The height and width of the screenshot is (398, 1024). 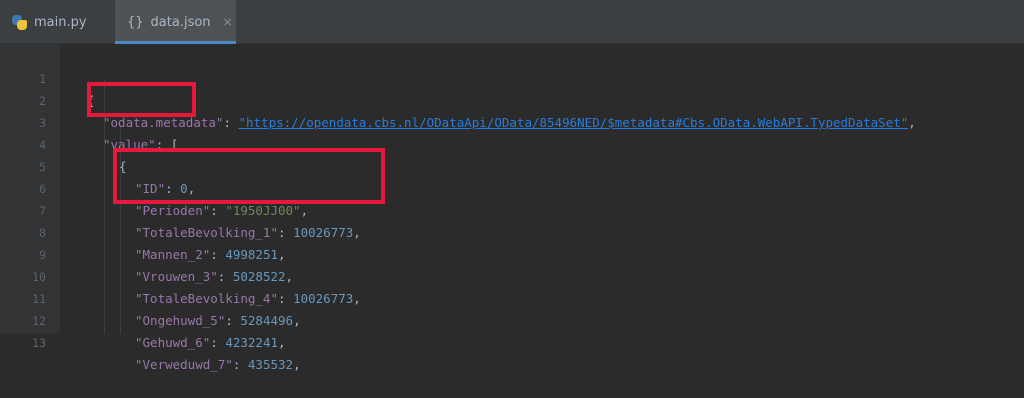 I want to click on tab-label: main.py, so click(x=60, y=22).